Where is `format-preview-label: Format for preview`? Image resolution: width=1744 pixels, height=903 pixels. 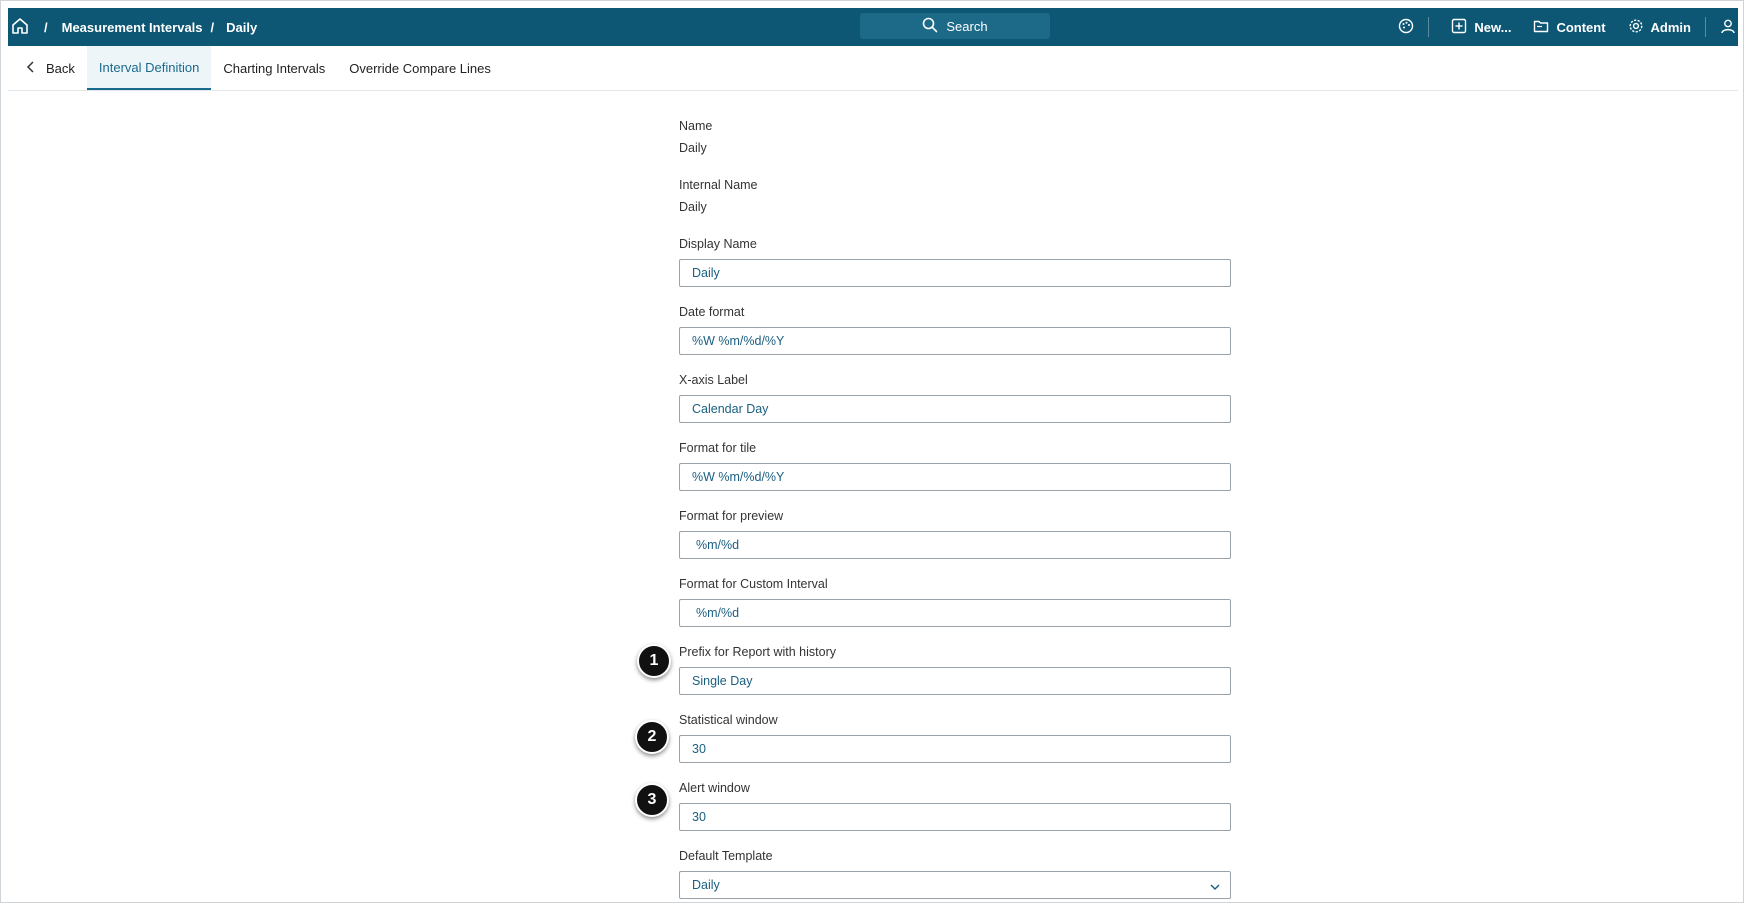
format-preview-label: Format for preview is located at coordinates (731, 516).